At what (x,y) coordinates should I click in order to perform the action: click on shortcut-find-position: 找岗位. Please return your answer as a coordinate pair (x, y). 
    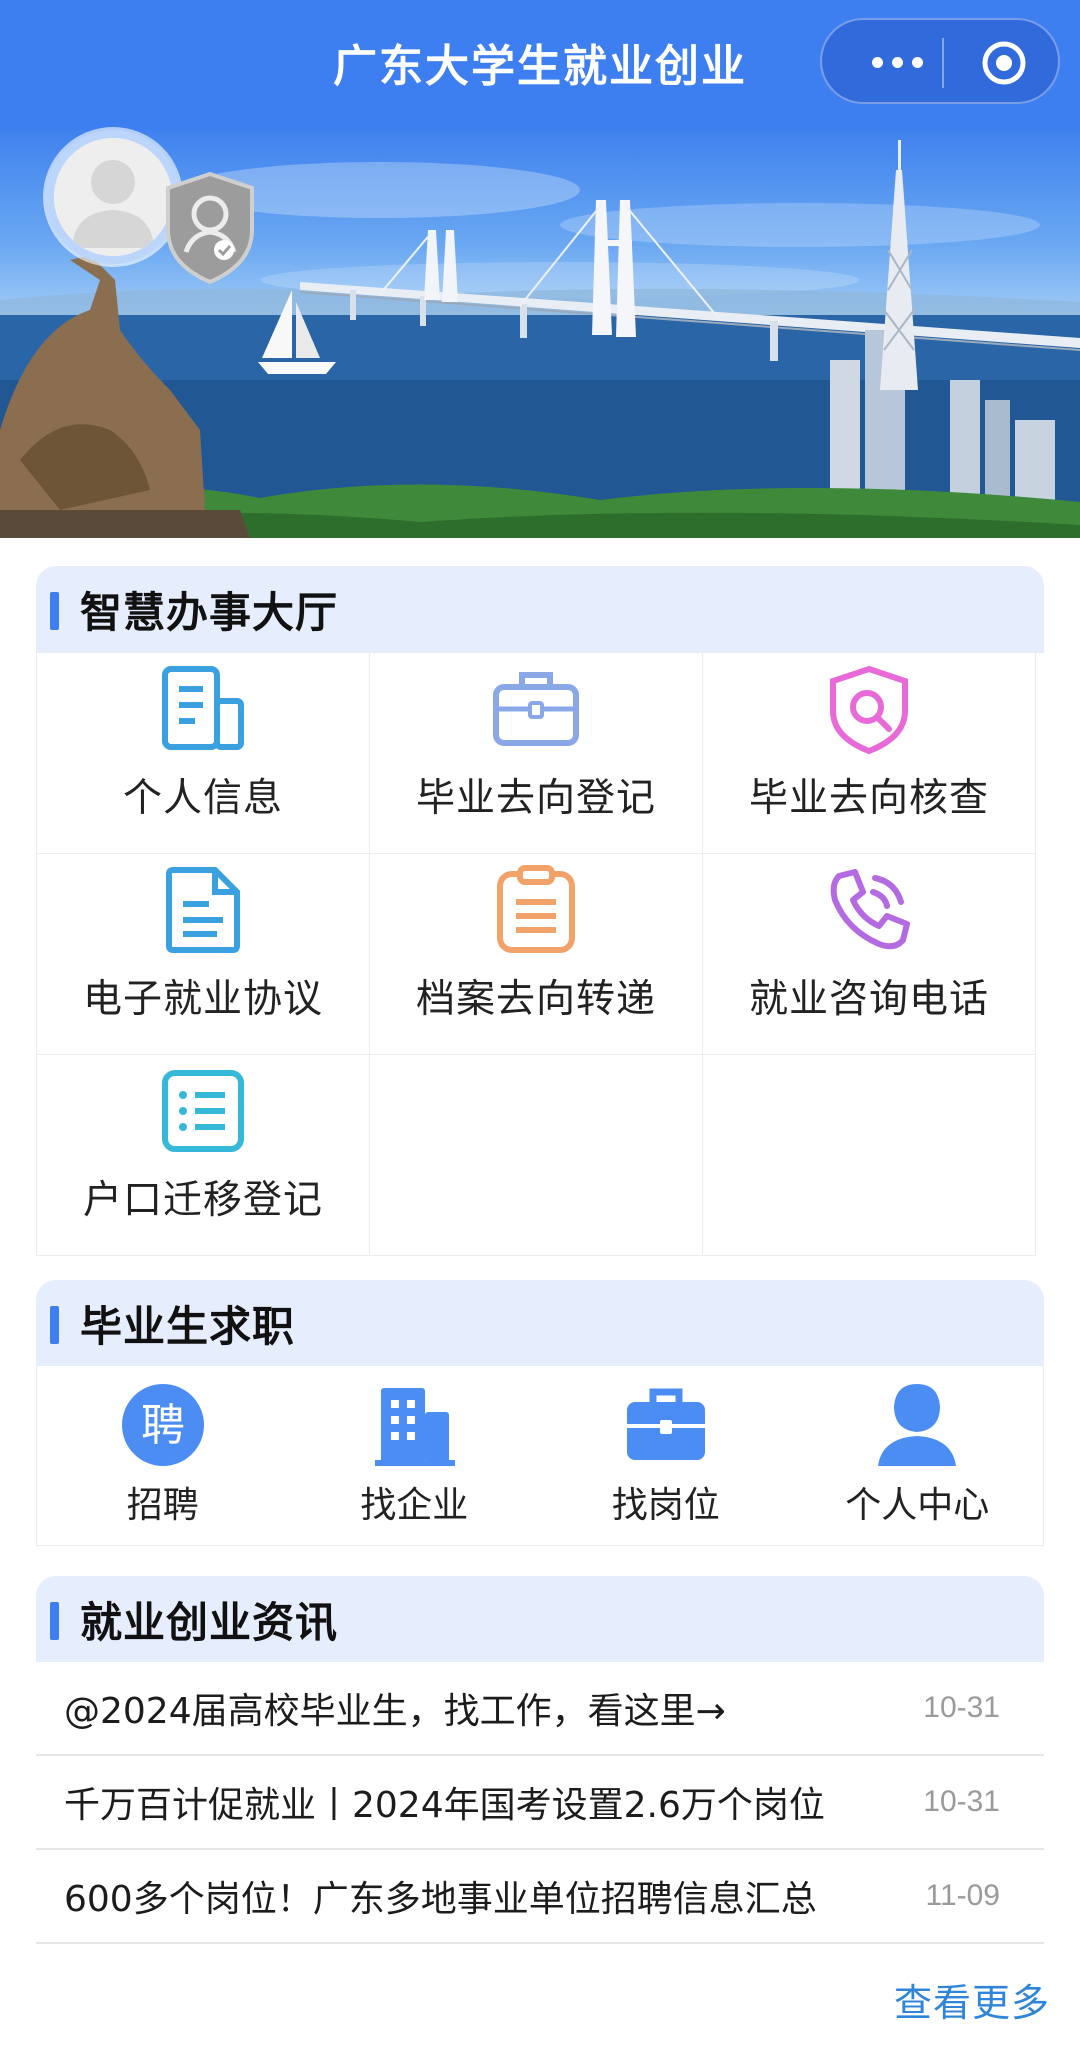
    Looking at the image, I should click on (666, 1455).